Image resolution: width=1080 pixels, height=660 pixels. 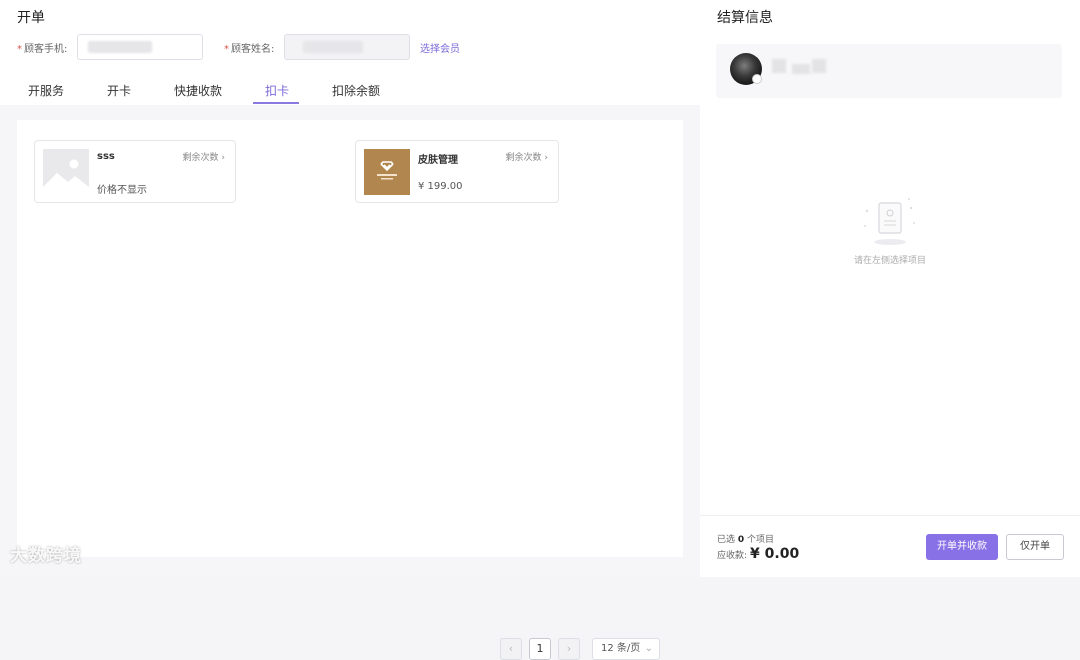 I want to click on active-tab-indicator, so click(x=276, y=103).